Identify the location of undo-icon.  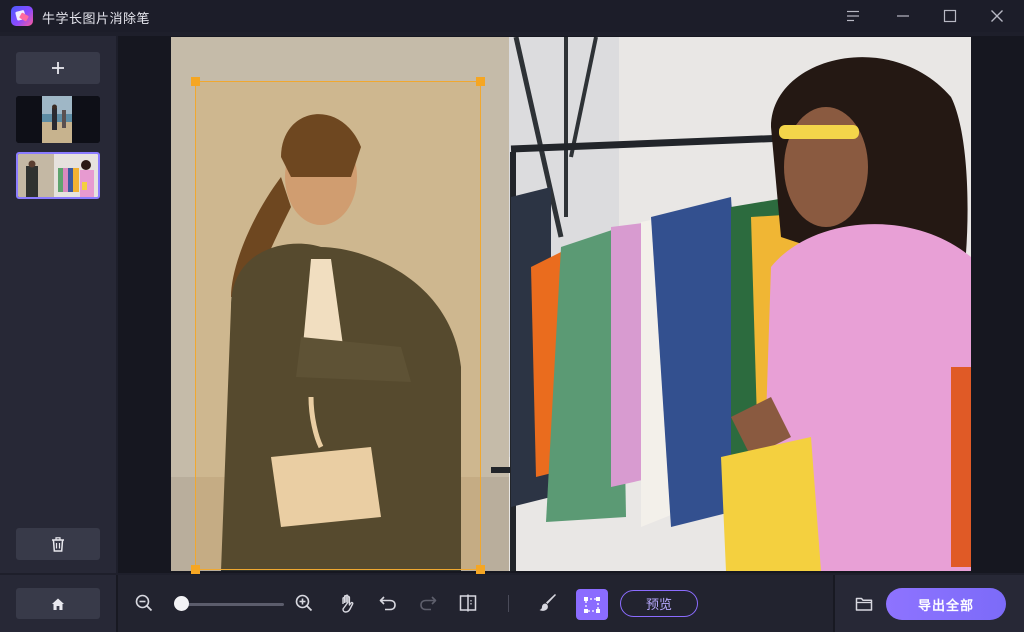
(387, 603).